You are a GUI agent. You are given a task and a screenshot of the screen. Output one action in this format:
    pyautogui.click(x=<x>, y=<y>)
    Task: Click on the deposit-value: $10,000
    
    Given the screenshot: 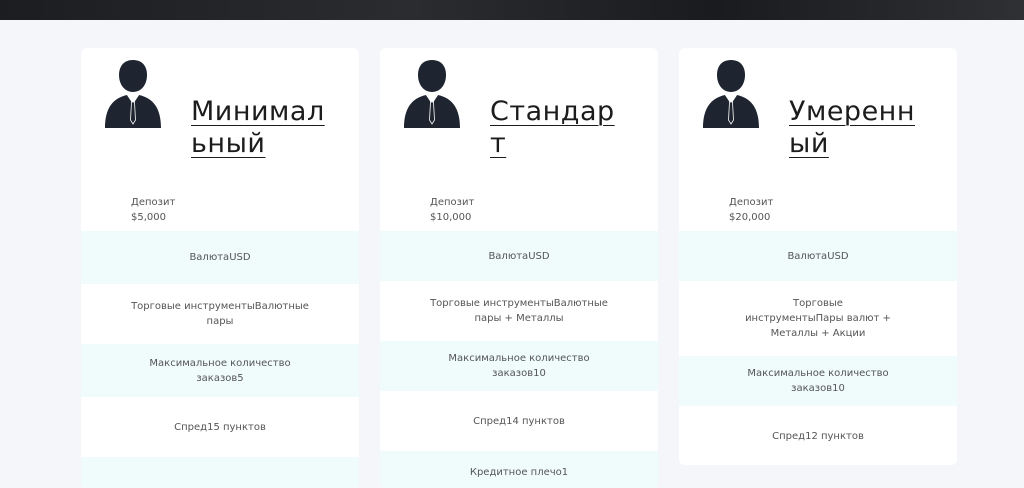 What is the action you would take?
    pyautogui.click(x=451, y=217)
    